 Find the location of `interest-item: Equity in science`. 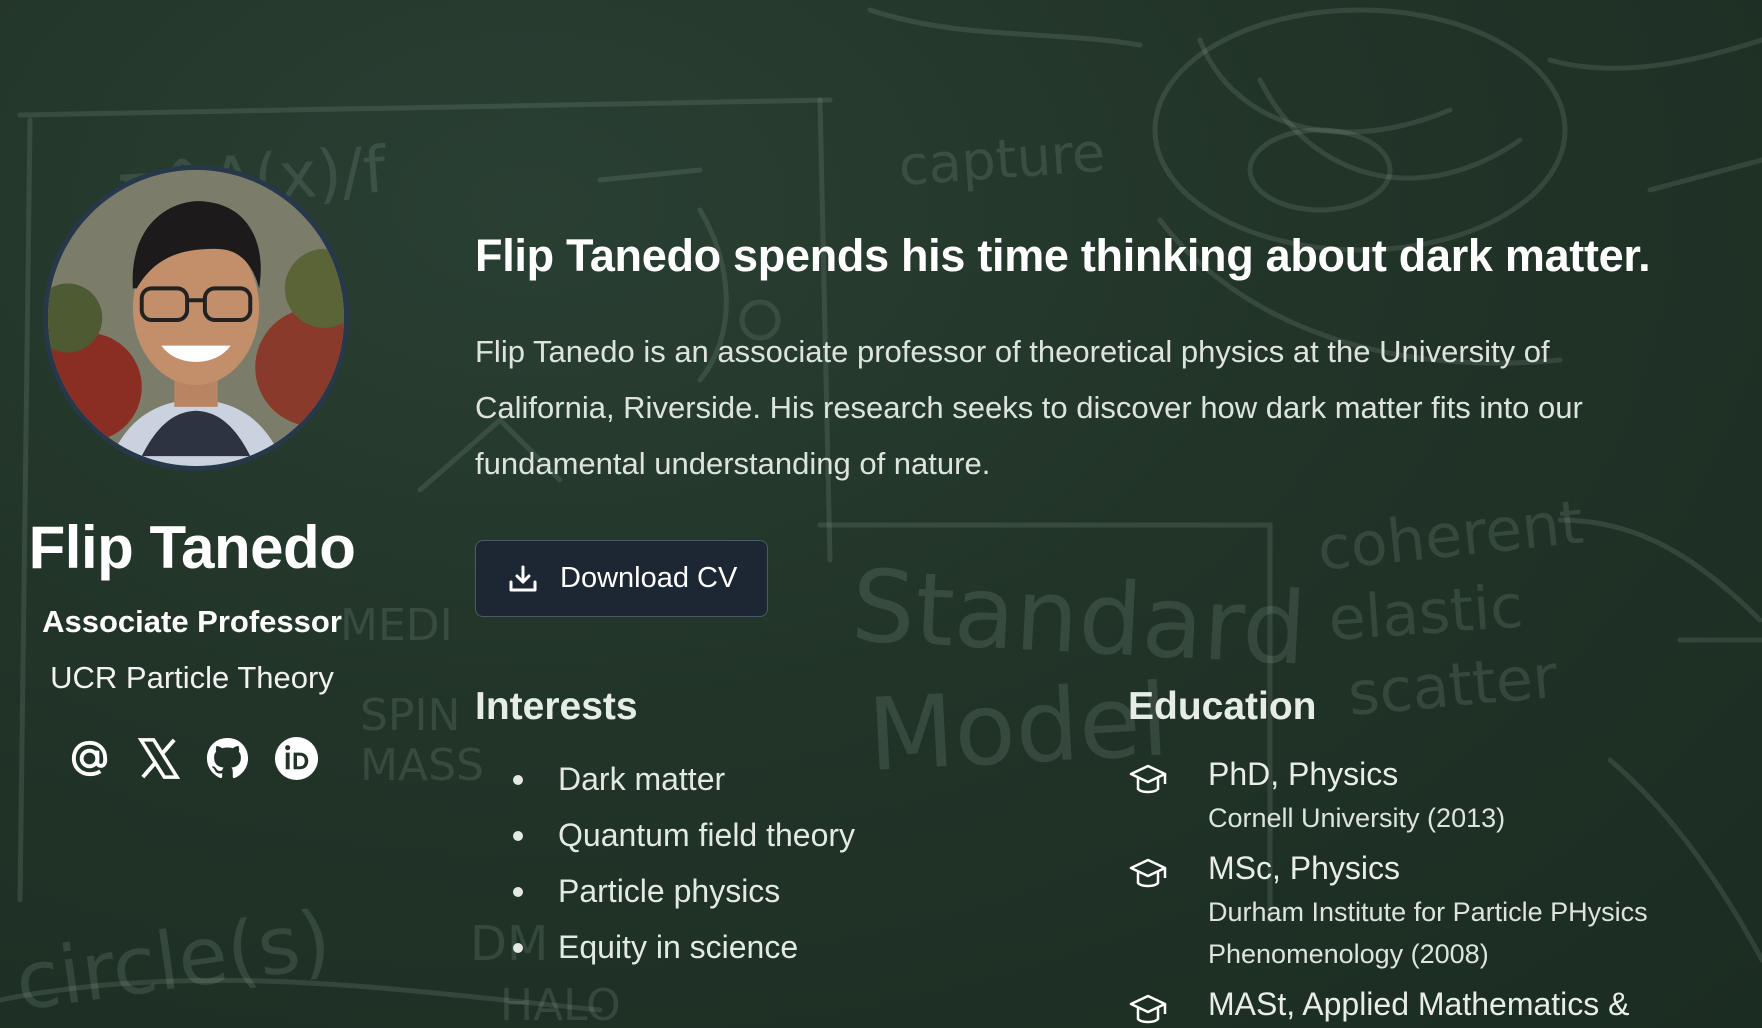

interest-item: Equity in science is located at coordinates (775, 947).